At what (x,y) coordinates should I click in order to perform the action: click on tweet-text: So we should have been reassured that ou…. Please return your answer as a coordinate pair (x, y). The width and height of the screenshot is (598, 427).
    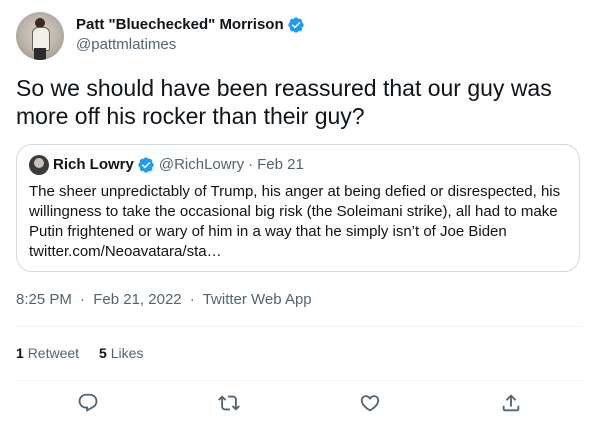
    Looking at the image, I should click on (284, 102).